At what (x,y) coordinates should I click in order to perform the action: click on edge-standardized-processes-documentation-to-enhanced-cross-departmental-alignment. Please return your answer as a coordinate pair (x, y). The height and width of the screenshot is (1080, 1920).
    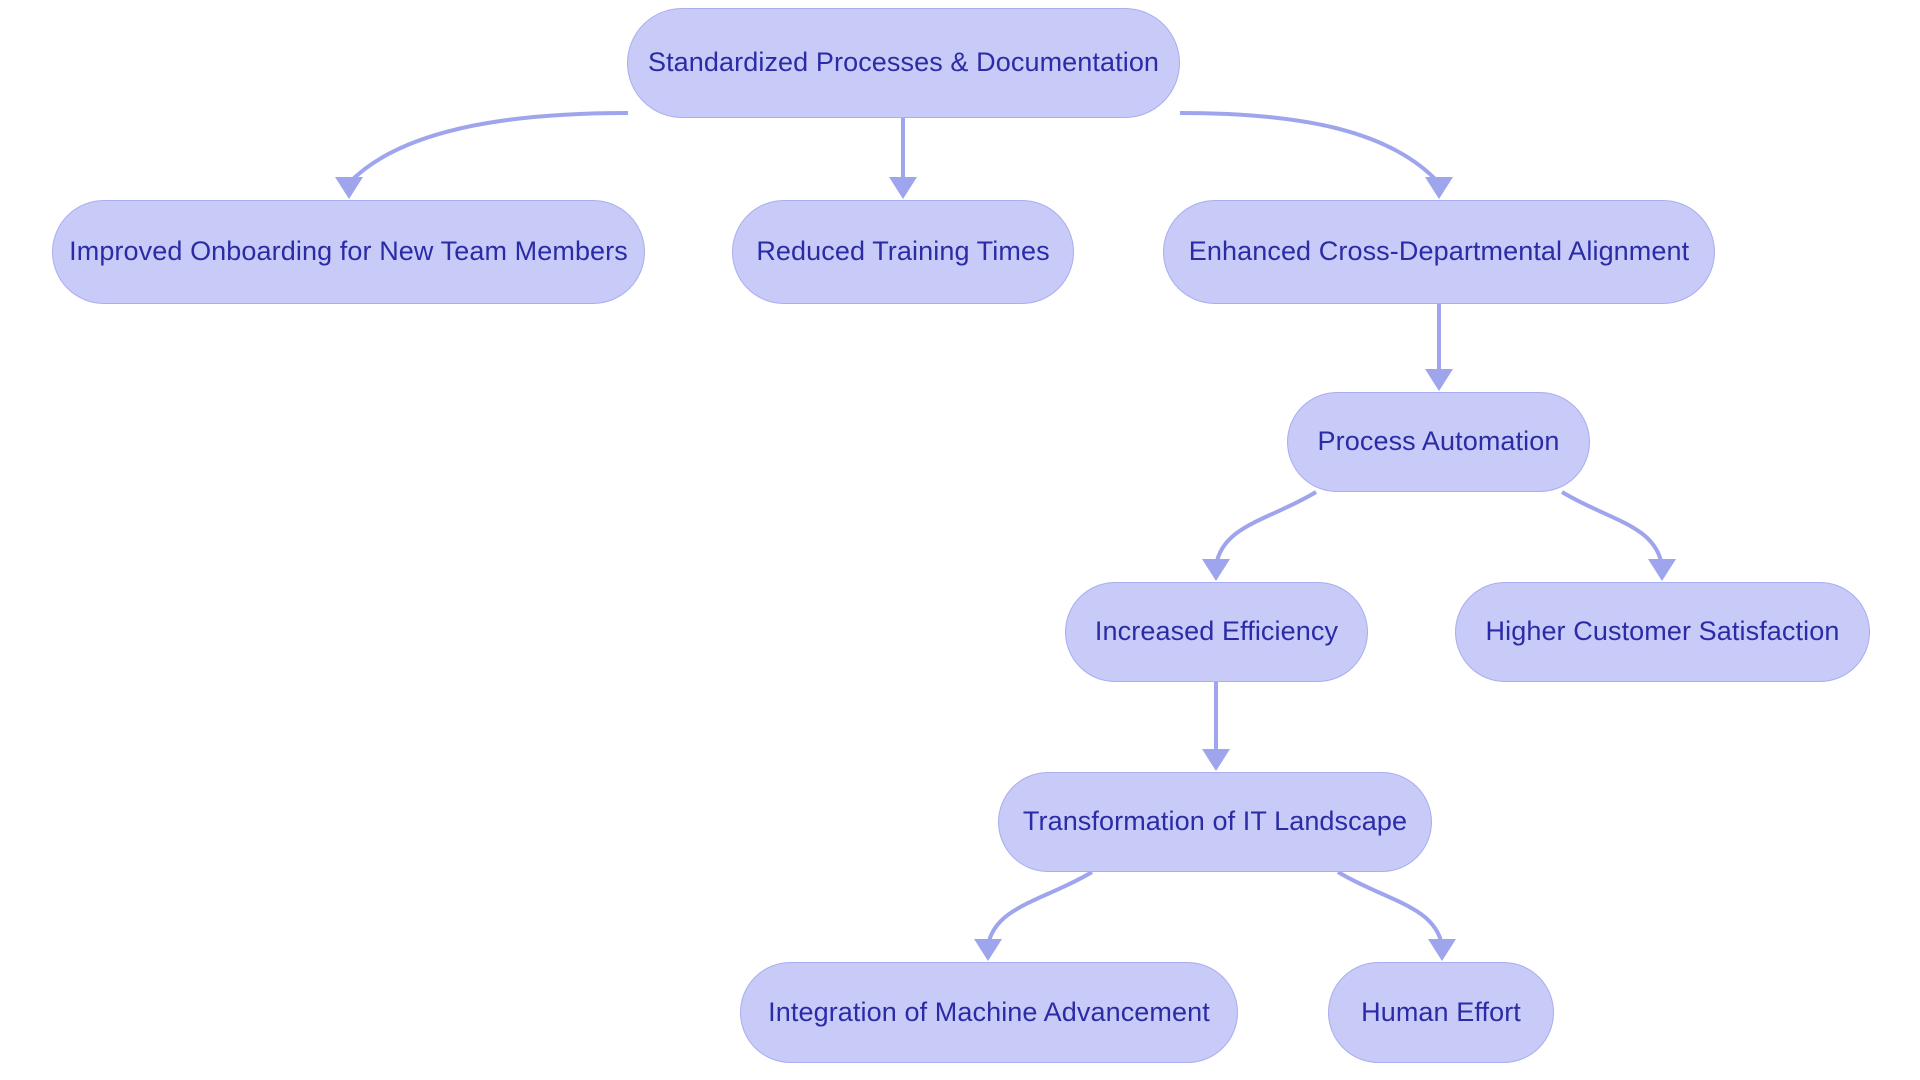
    Looking at the image, I should click on (1310, 148).